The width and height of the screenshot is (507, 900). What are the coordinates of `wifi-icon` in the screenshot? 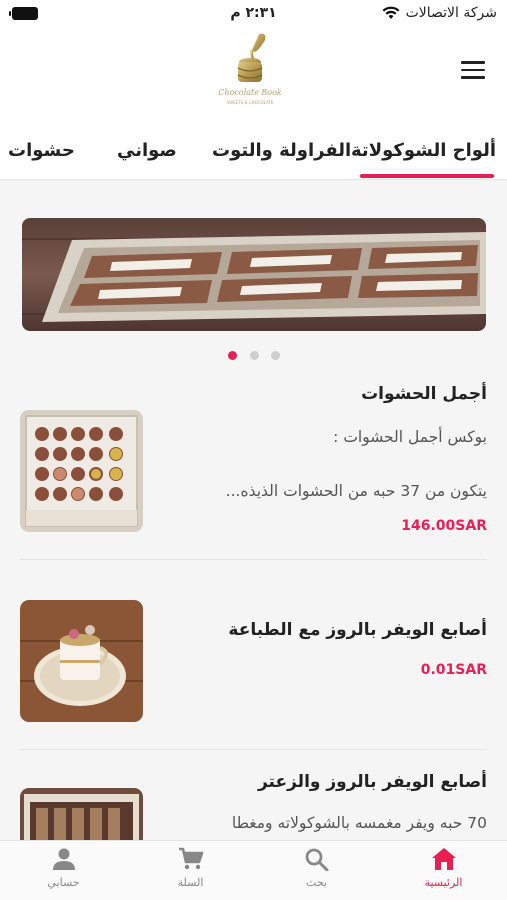 It's located at (391, 12).